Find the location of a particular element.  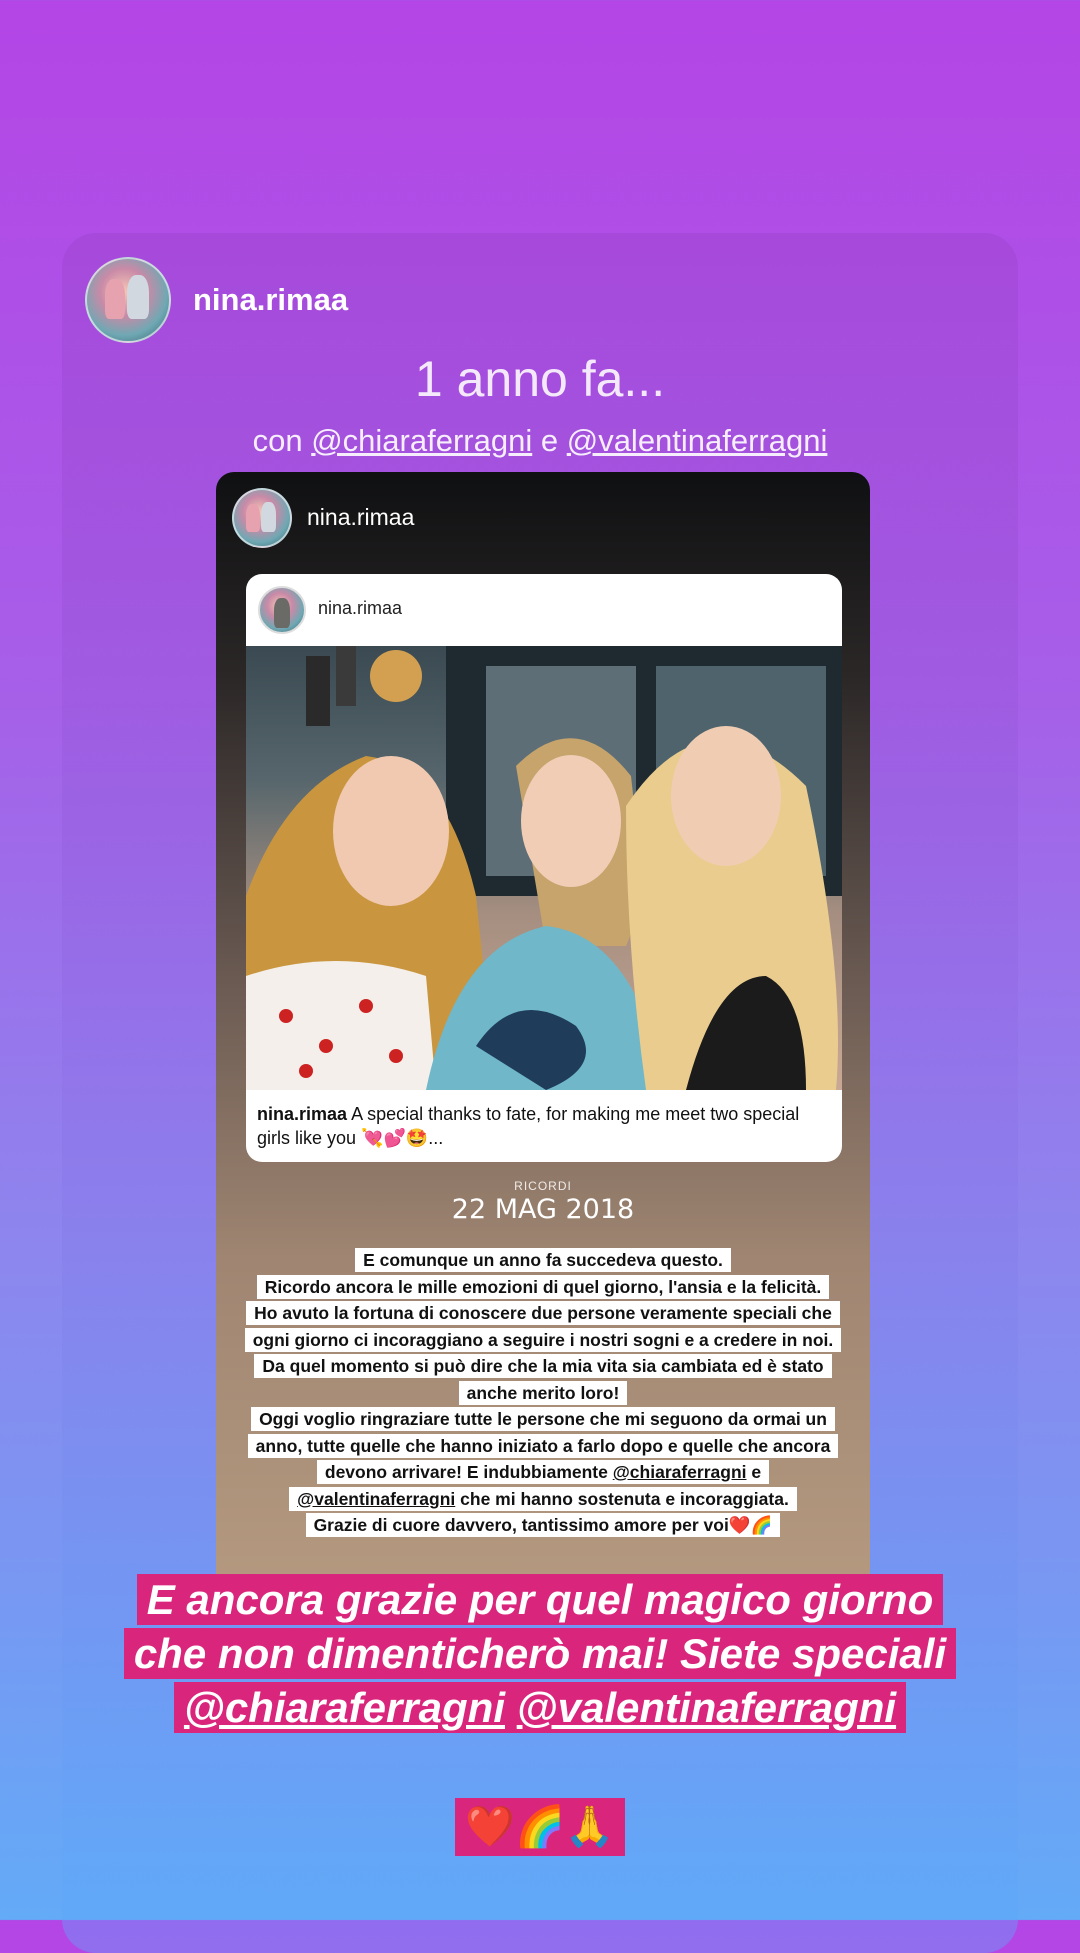

with-conjunction: e is located at coordinates (549, 440).